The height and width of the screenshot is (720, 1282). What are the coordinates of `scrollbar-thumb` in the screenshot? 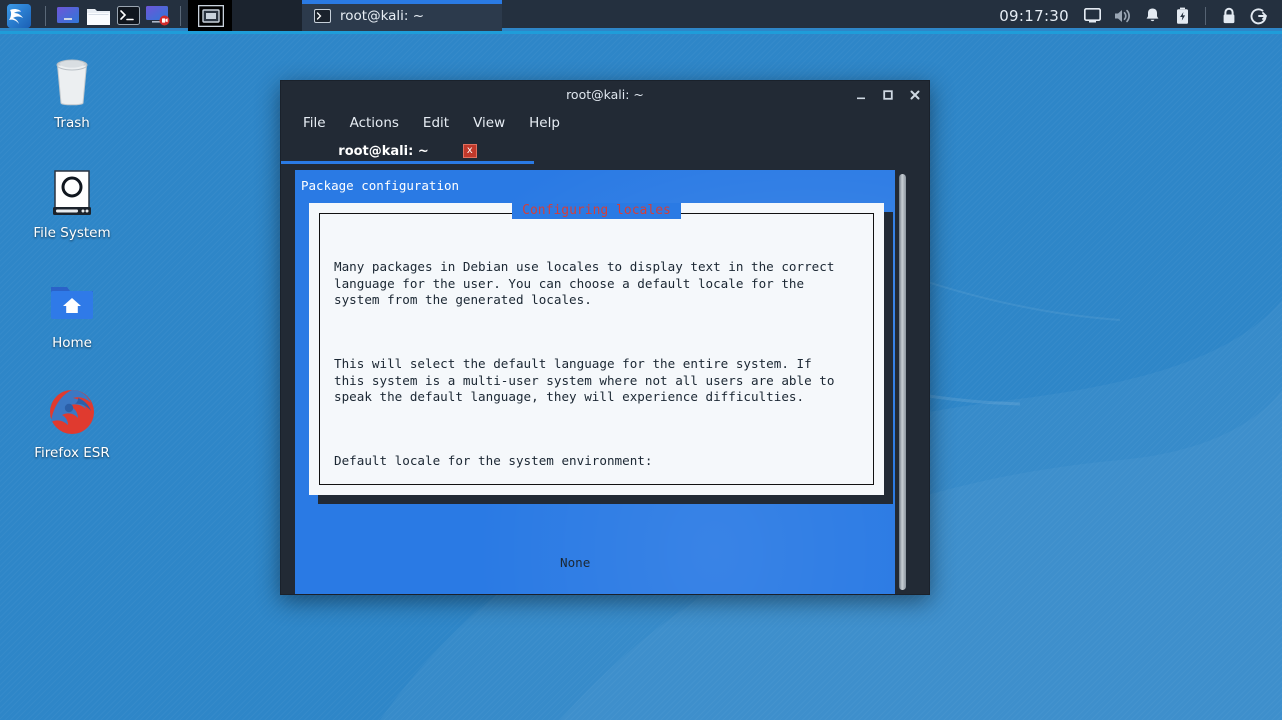 It's located at (902, 382).